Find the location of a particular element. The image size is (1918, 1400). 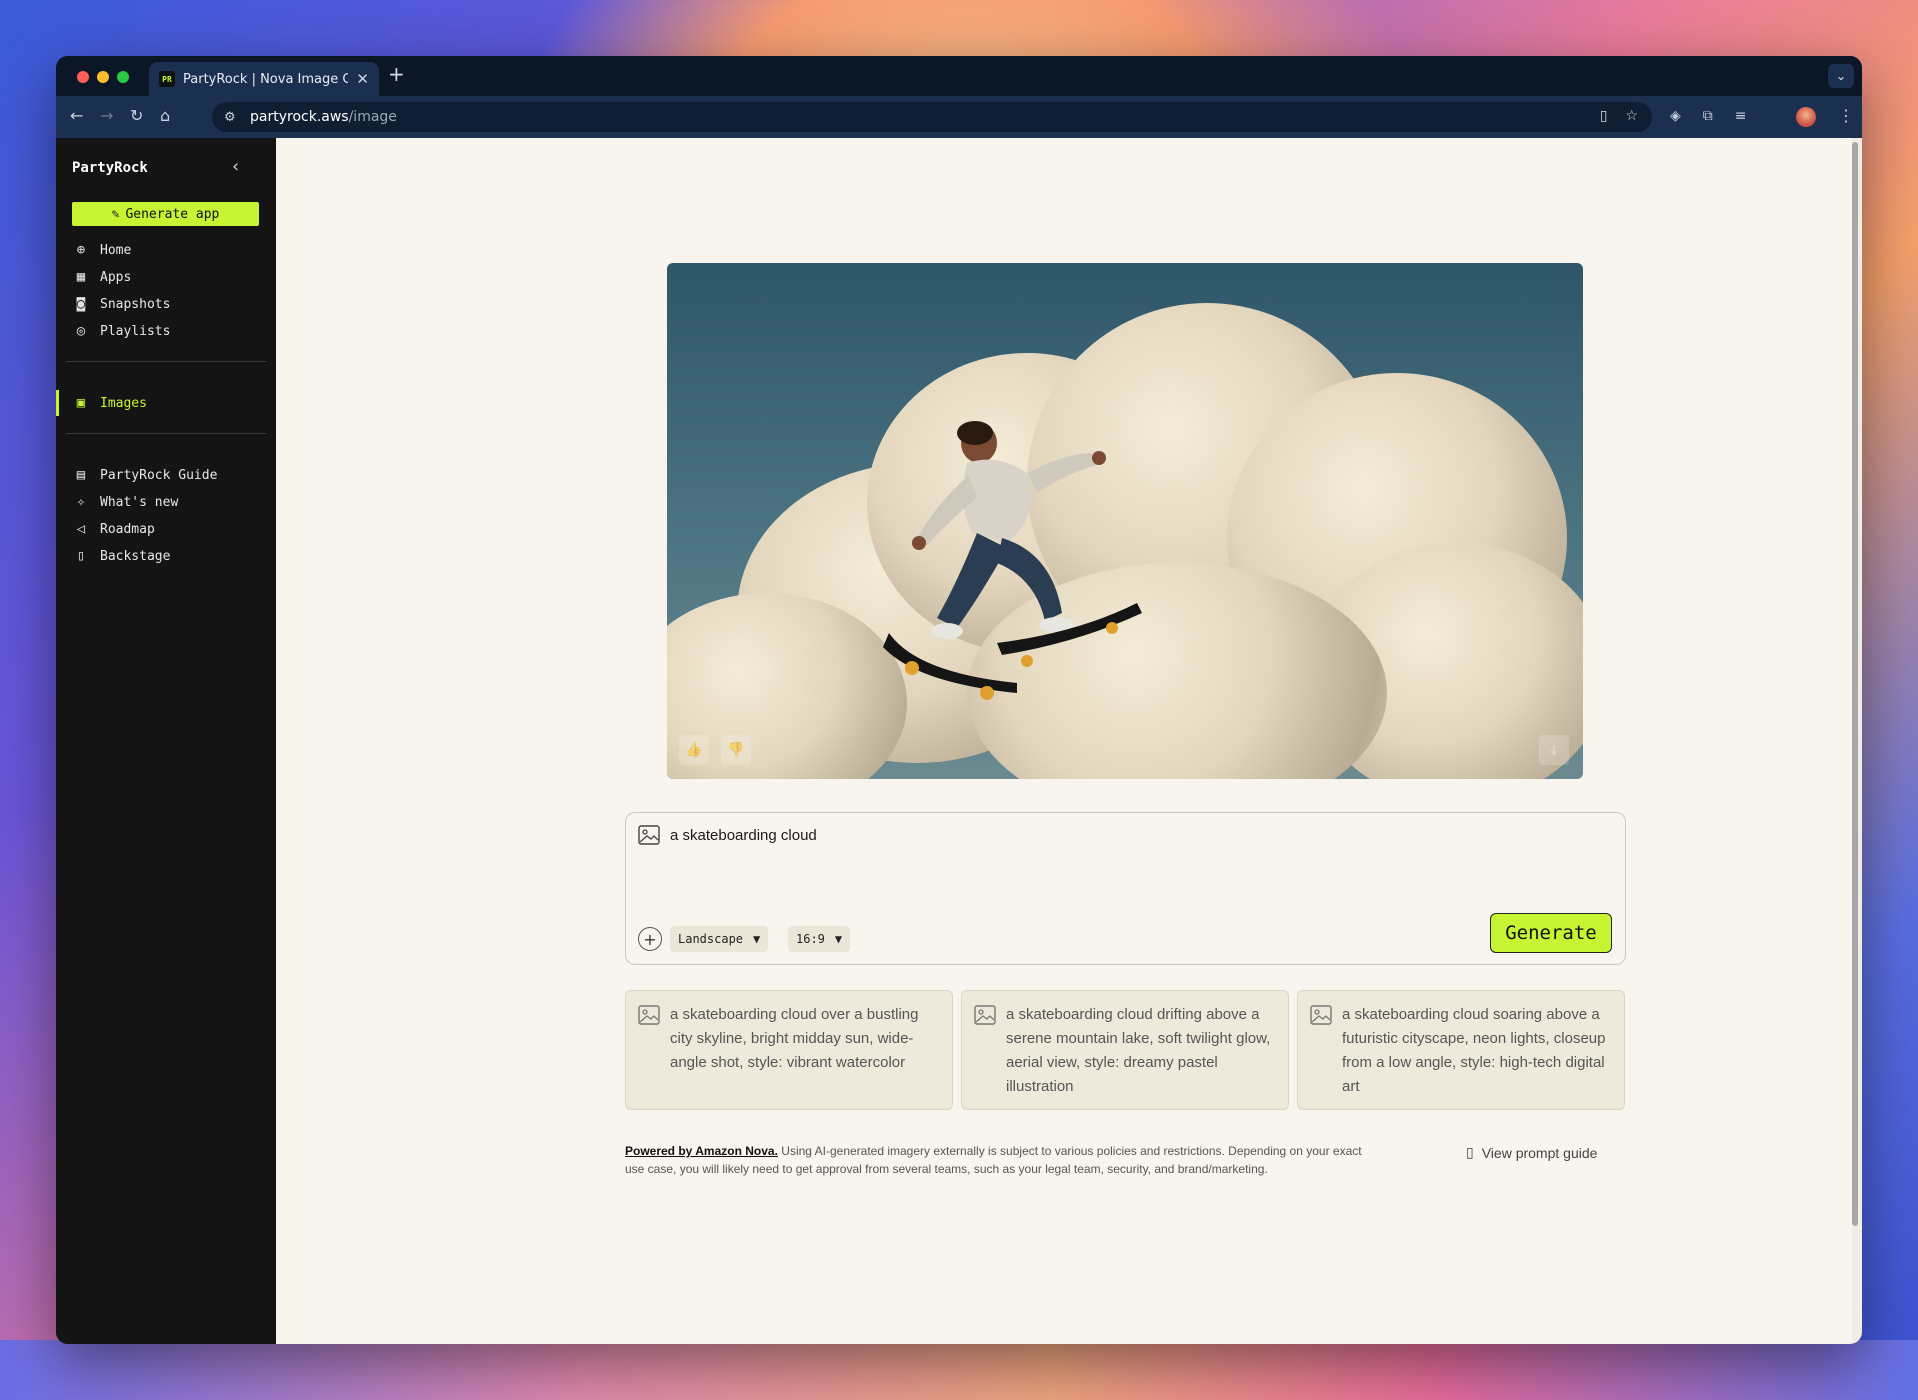

back-arrow-icon: ← is located at coordinates (76, 115).